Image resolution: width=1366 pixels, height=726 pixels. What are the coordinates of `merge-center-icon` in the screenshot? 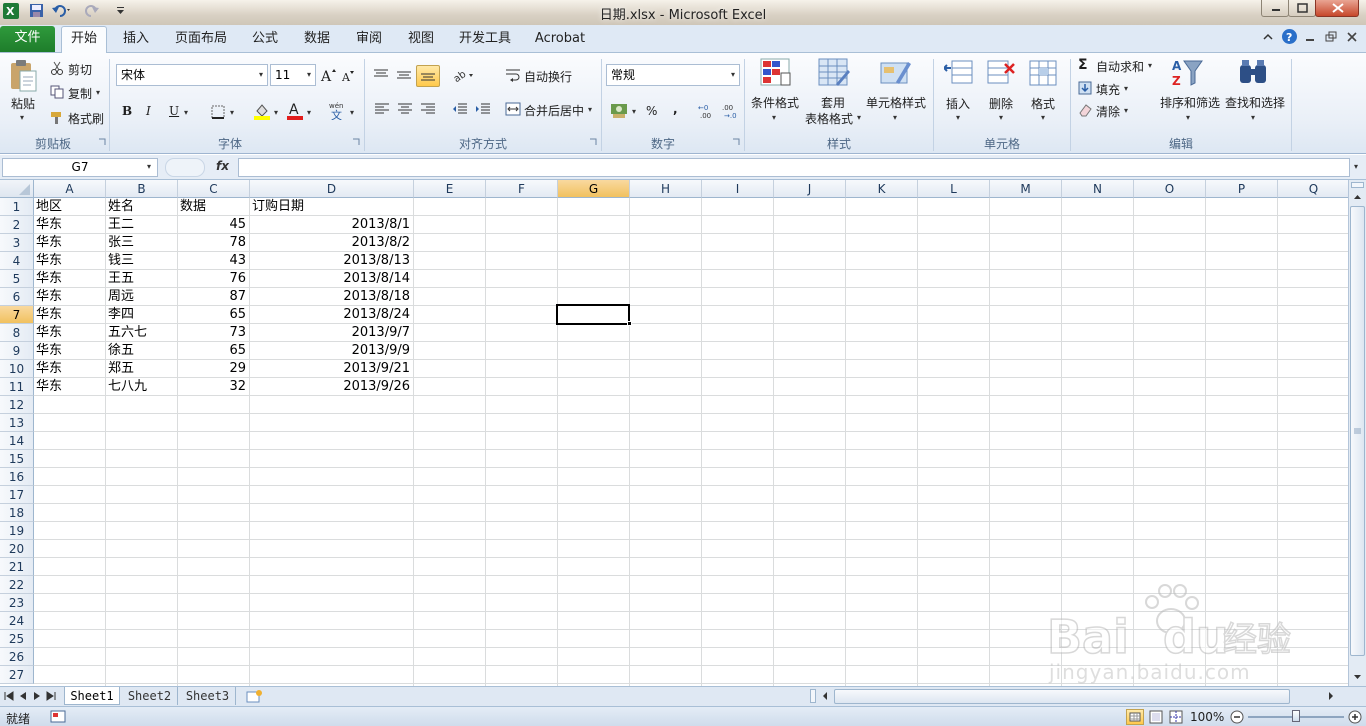 It's located at (513, 109).